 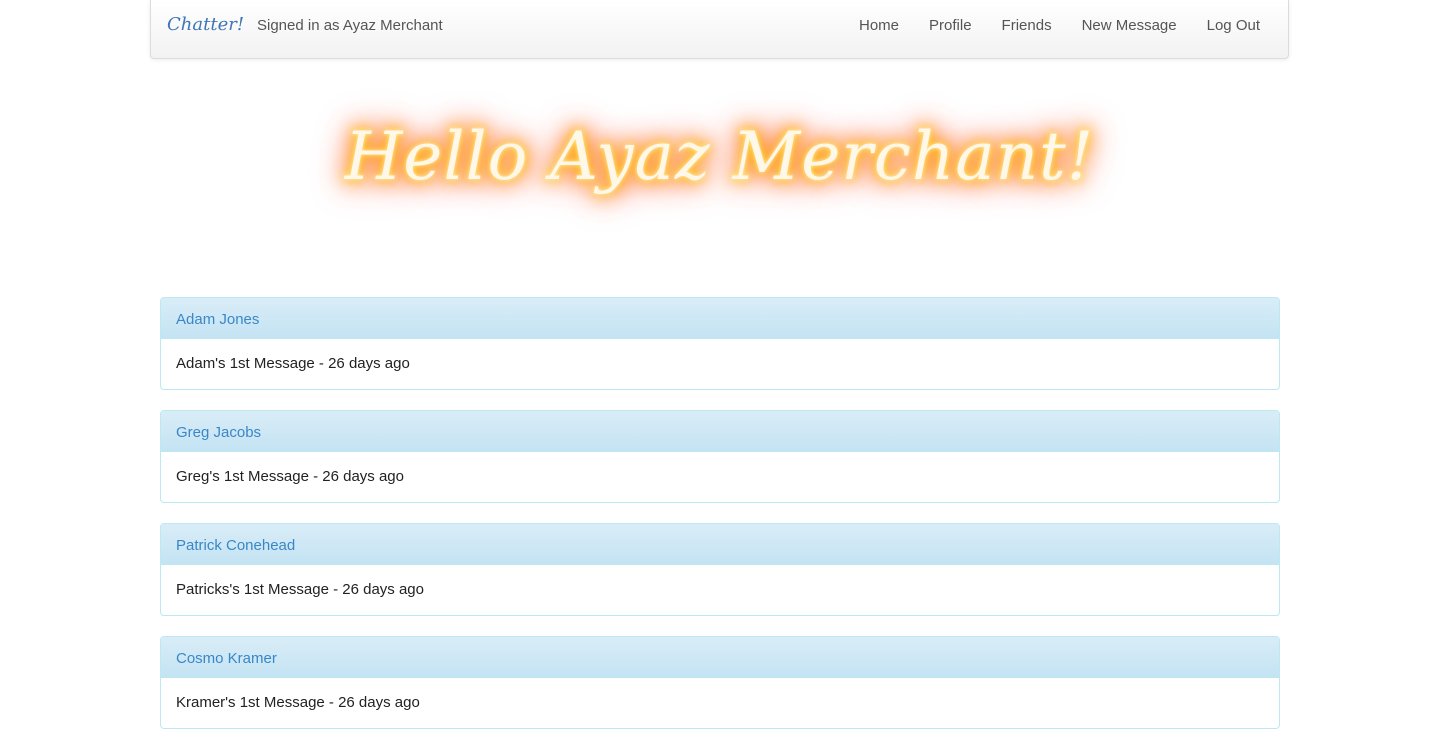 What do you see at coordinates (720, 544) in the screenshot?
I see `message-panel-heading: Patrick Conehead` at bounding box center [720, 544].